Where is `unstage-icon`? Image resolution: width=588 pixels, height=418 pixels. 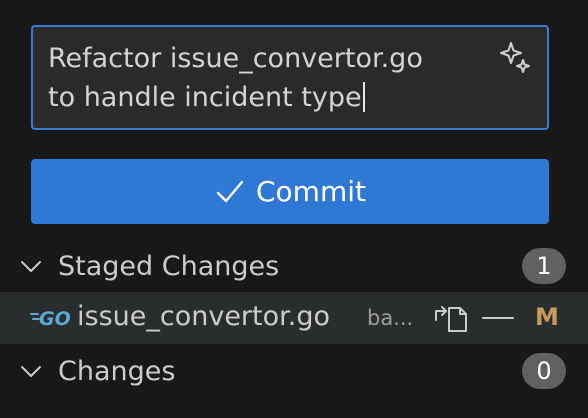 unstage-icon is located at coordinates (498, 318).